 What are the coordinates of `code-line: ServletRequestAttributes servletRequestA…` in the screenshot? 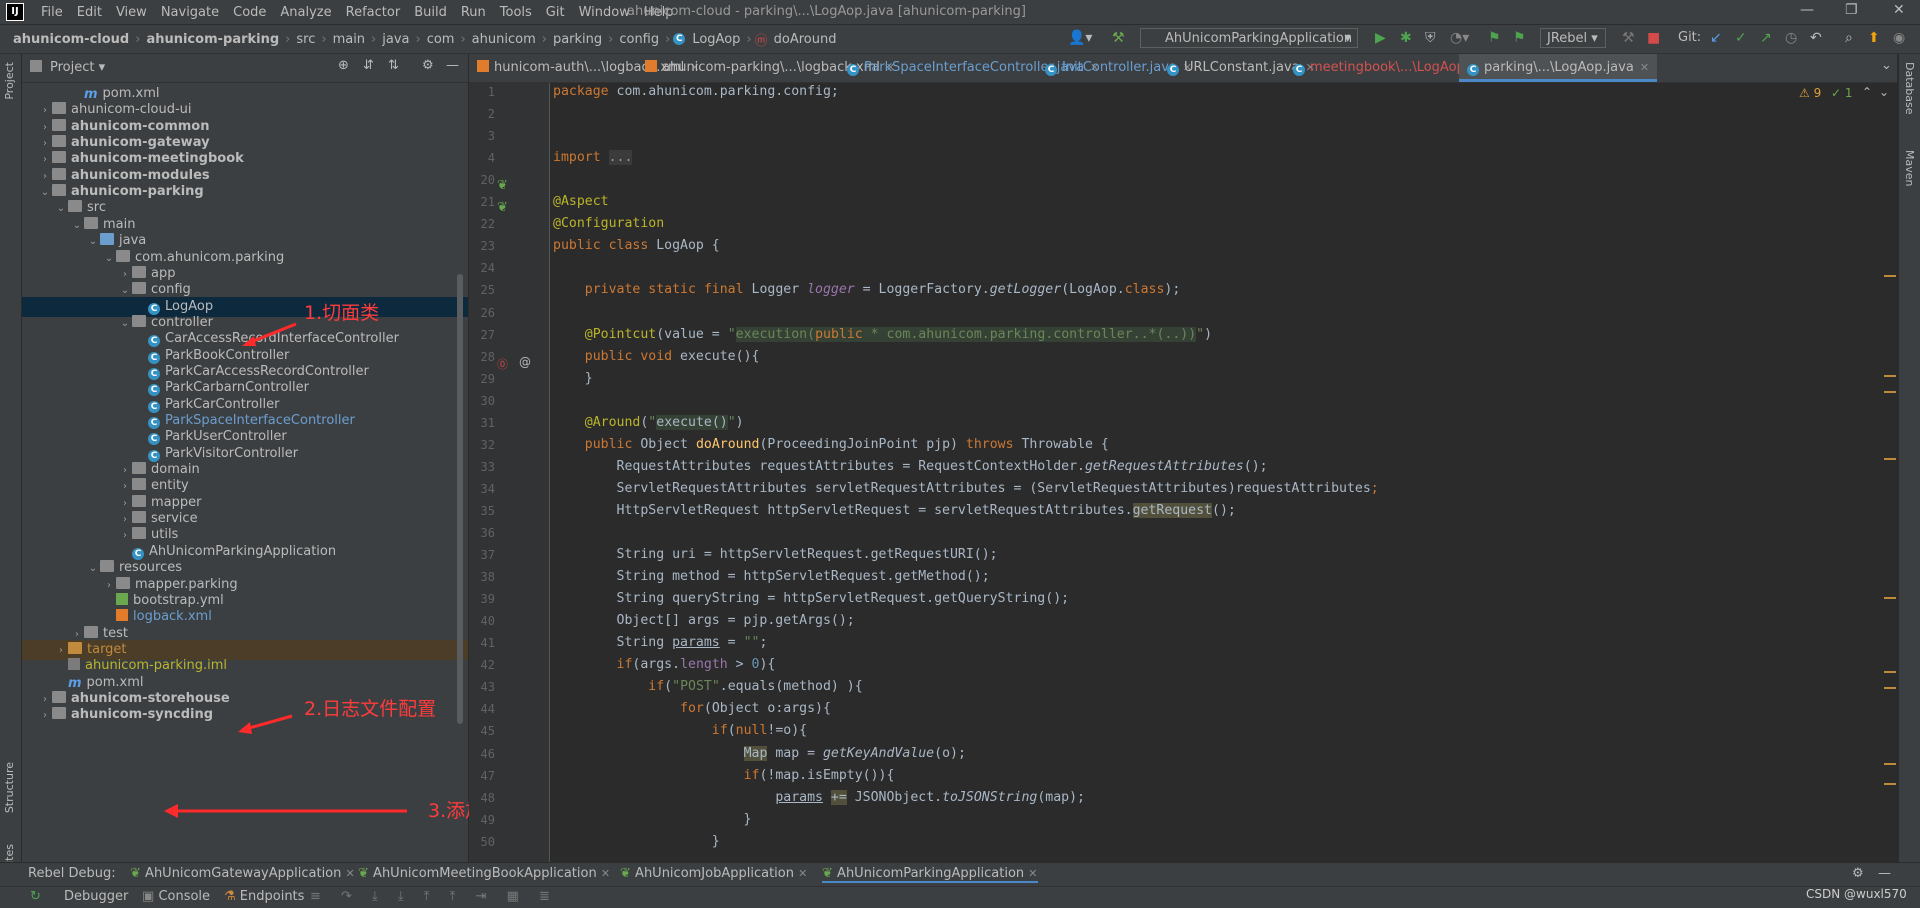 It's located at (966, 488).